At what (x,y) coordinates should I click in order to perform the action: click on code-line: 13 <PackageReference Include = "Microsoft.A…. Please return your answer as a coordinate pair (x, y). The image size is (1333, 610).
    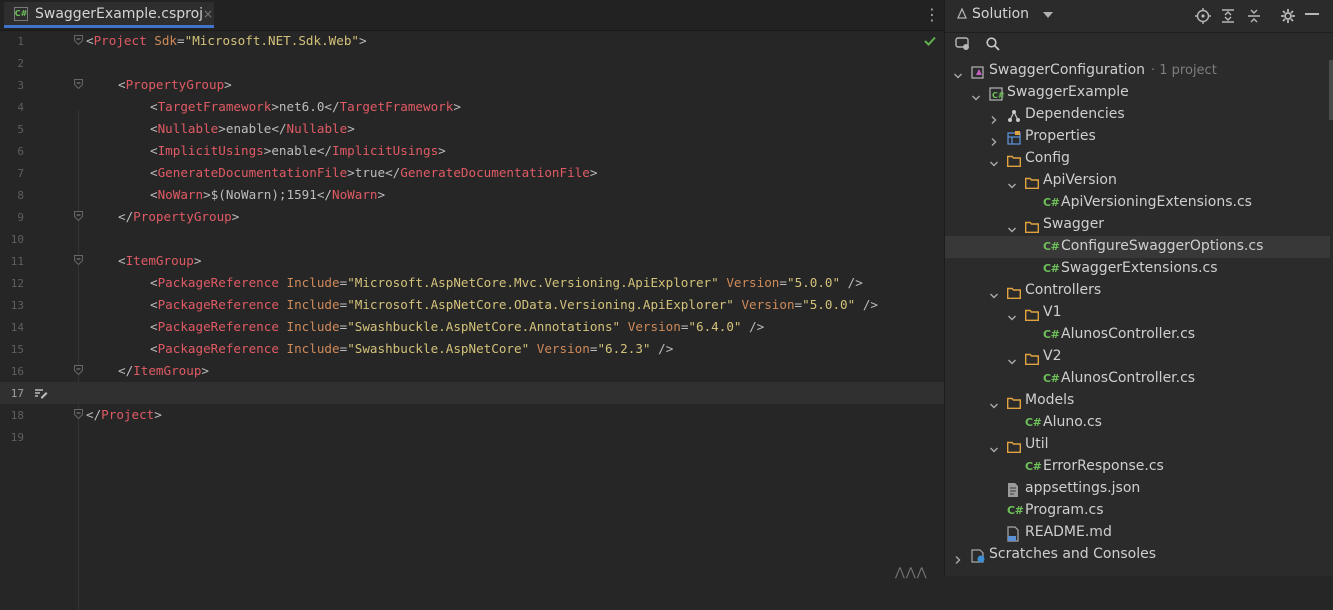
    Looking at the image, I should click on (472, 305).